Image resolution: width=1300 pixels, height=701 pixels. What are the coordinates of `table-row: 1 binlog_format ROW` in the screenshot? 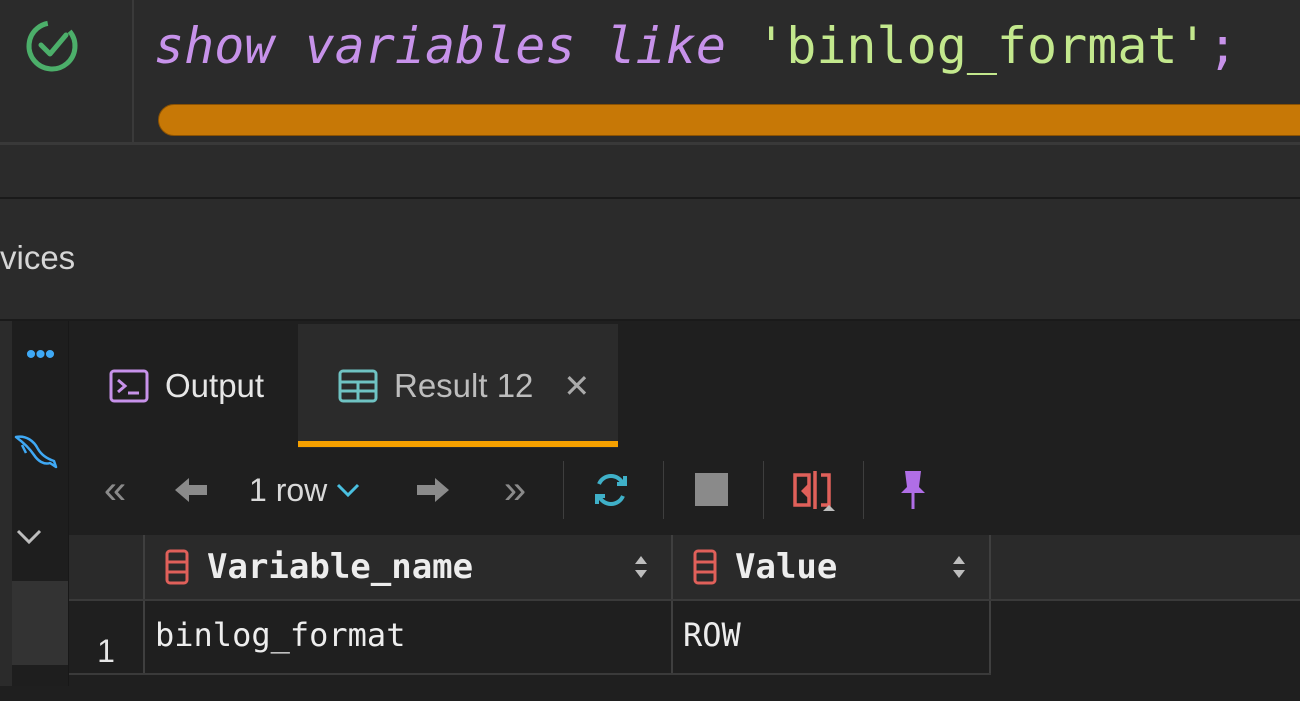 It's located at (530, 638).